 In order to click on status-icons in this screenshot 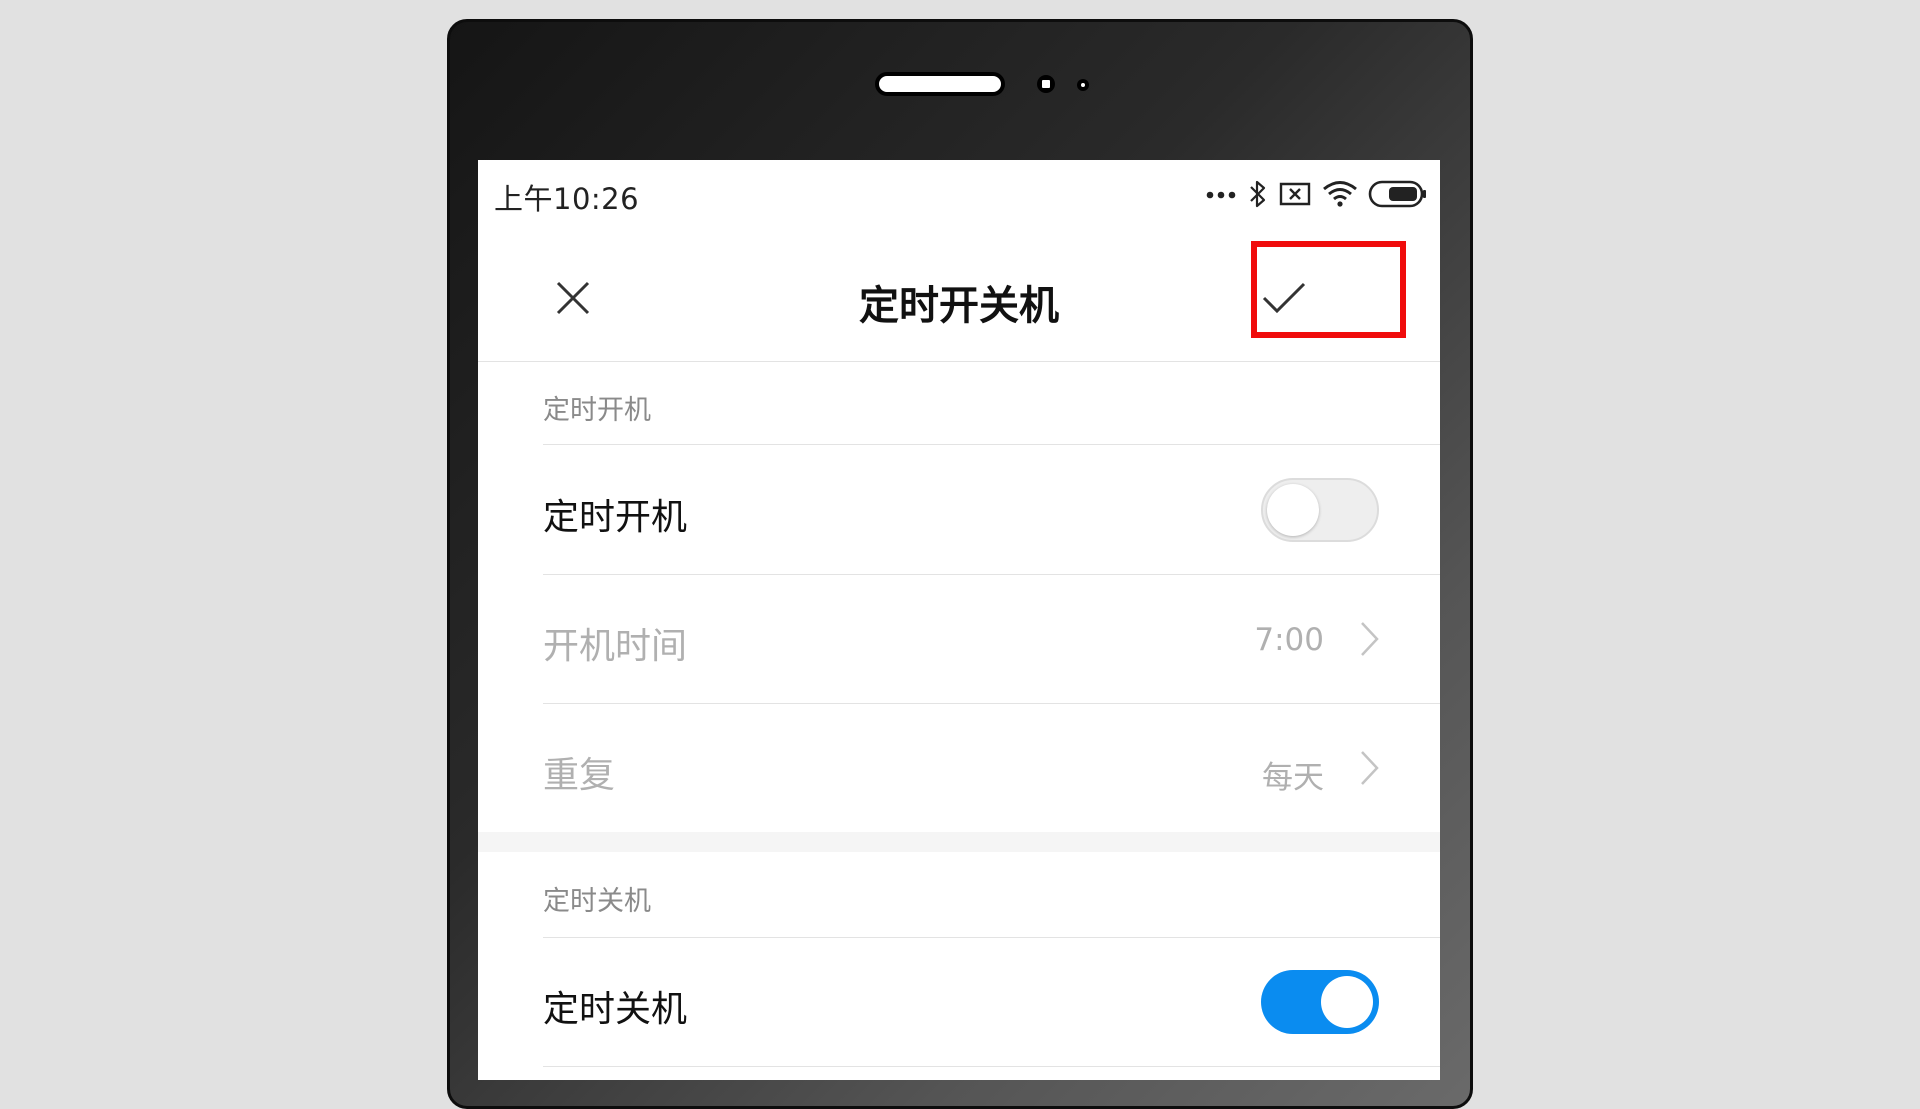, I will do `click(1312, 194)`.